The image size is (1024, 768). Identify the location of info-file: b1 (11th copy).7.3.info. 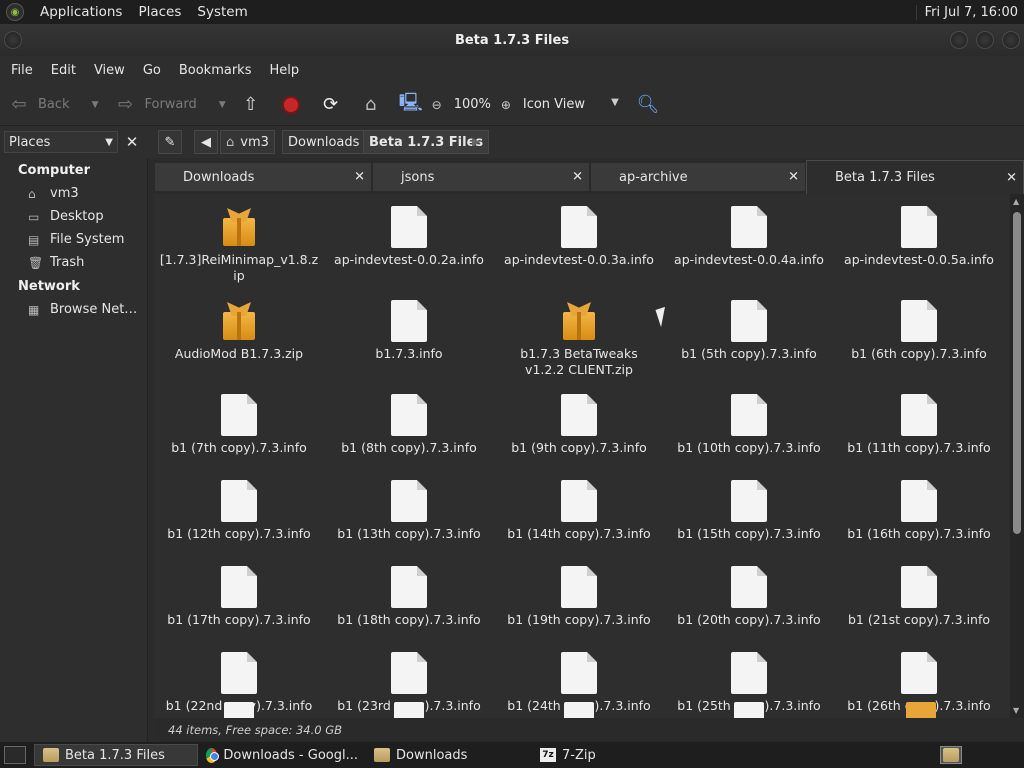
(919, 433).